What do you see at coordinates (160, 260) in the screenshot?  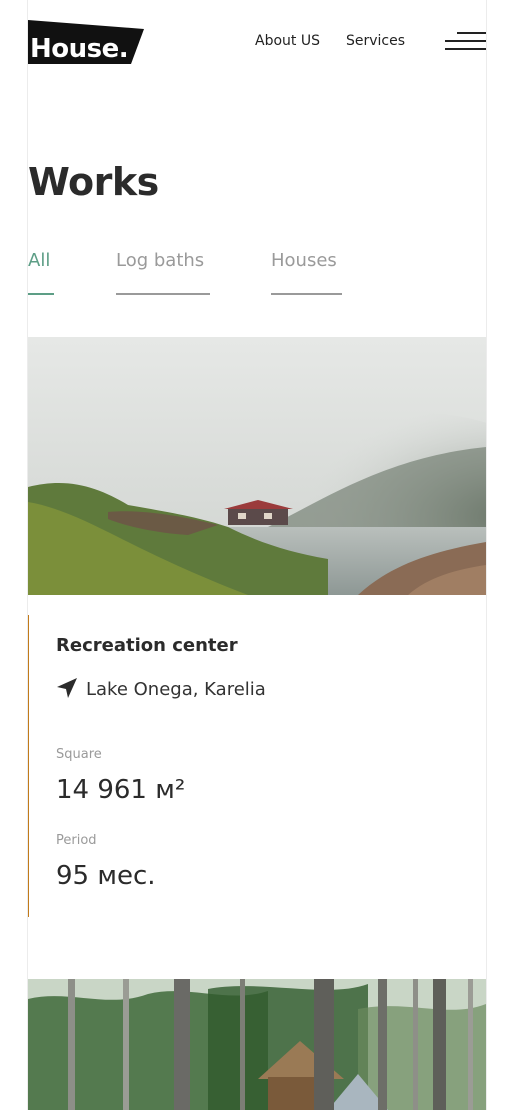 I see `tab-label: Log baths` at bounding box center [160, 260].